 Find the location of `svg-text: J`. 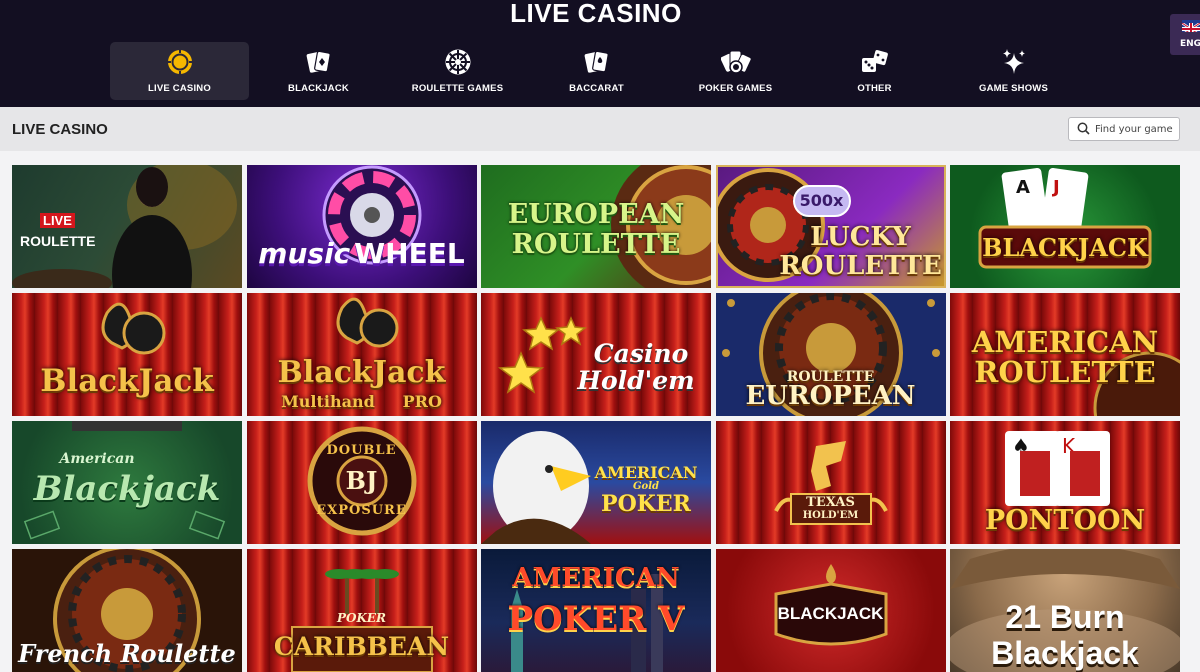

svg-text: J is located at coordinates (1055, 187).